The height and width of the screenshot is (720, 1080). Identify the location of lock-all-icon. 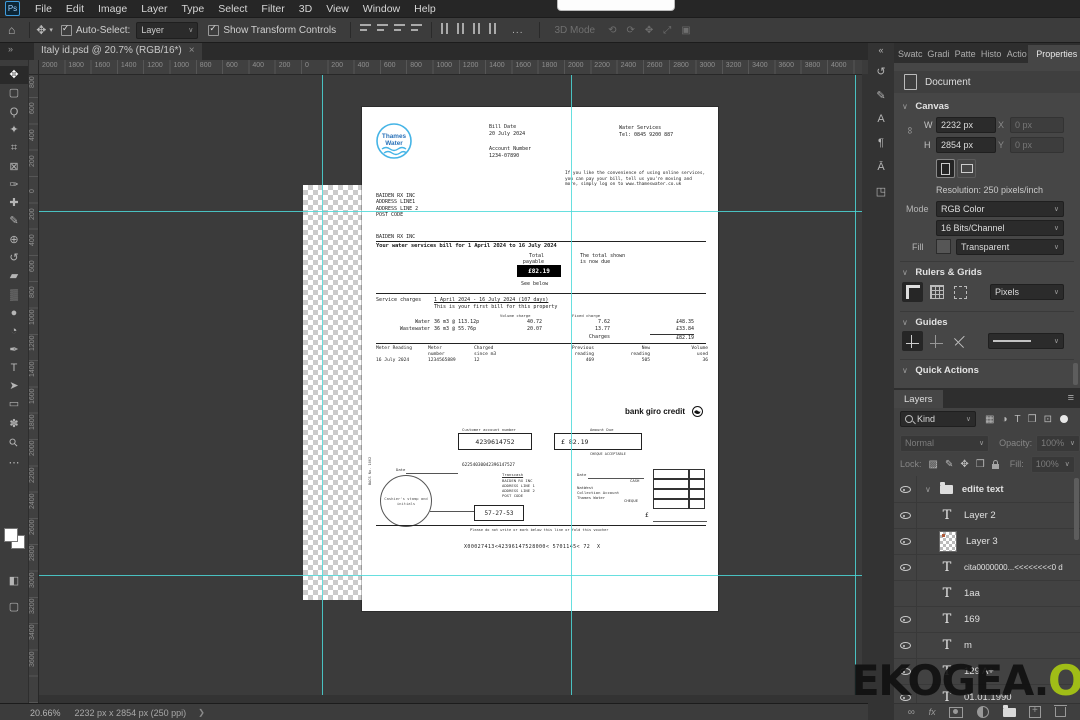
(995, 464).